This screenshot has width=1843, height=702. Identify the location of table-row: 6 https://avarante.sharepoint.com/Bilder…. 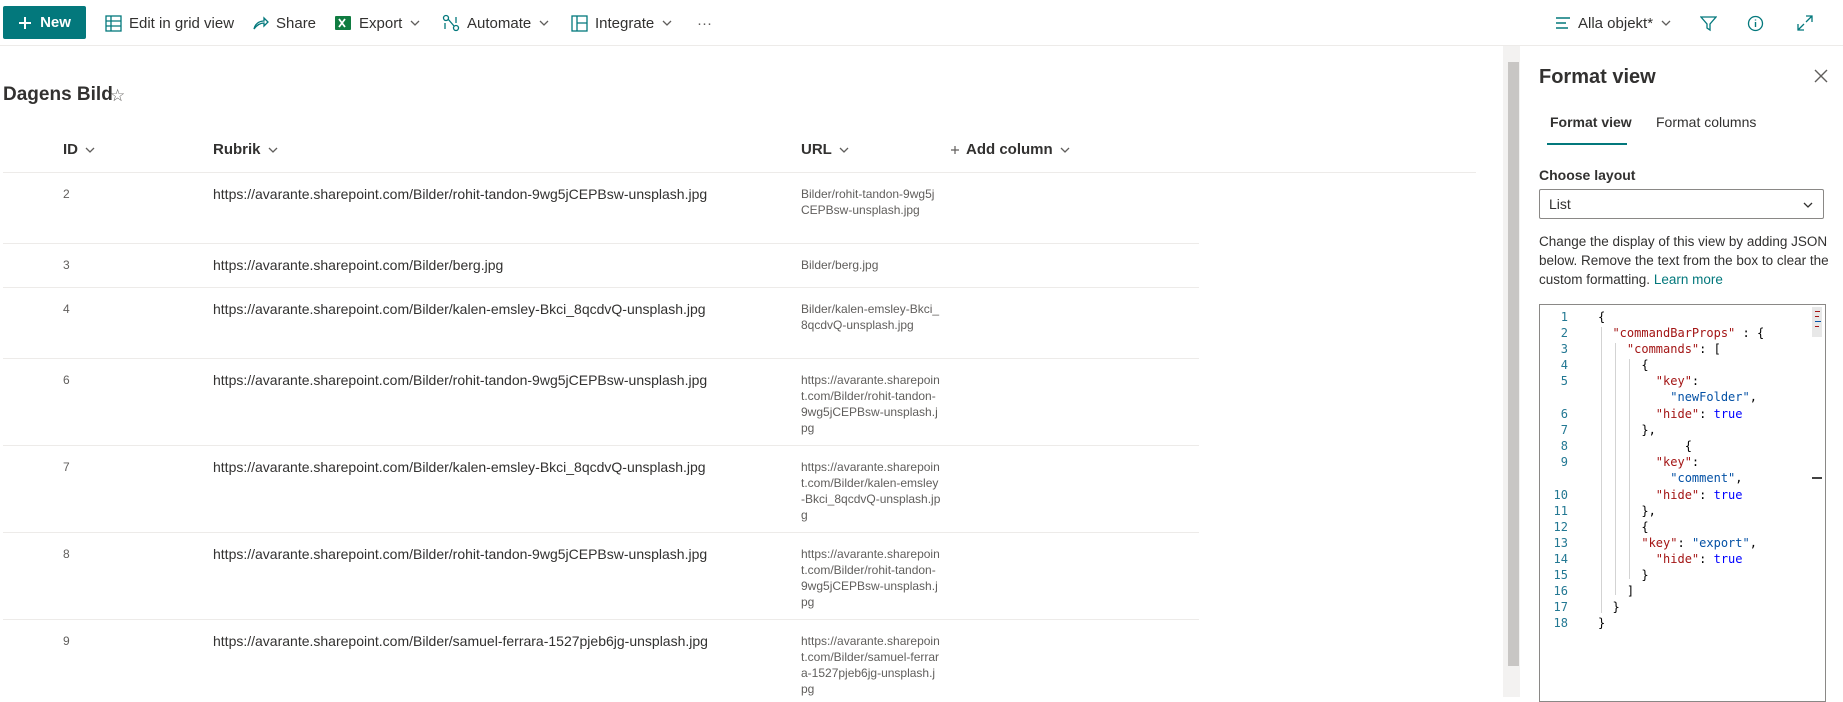
(601, 402).